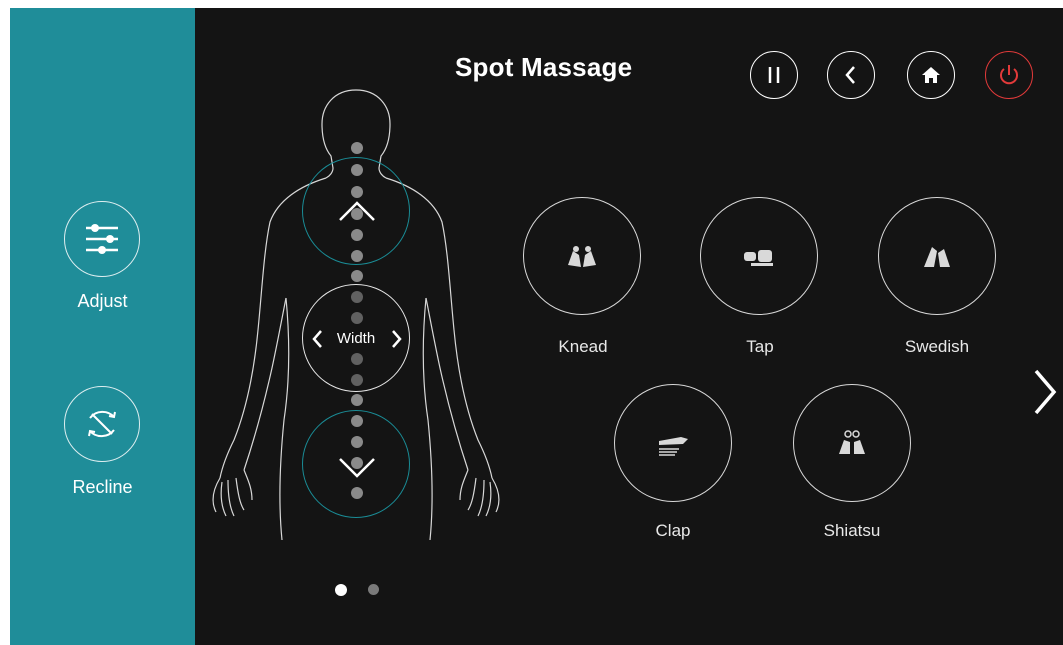 This screenshot has height=645, width=1063. I want to click on swedish-label: Swedish, so click(937, 346).